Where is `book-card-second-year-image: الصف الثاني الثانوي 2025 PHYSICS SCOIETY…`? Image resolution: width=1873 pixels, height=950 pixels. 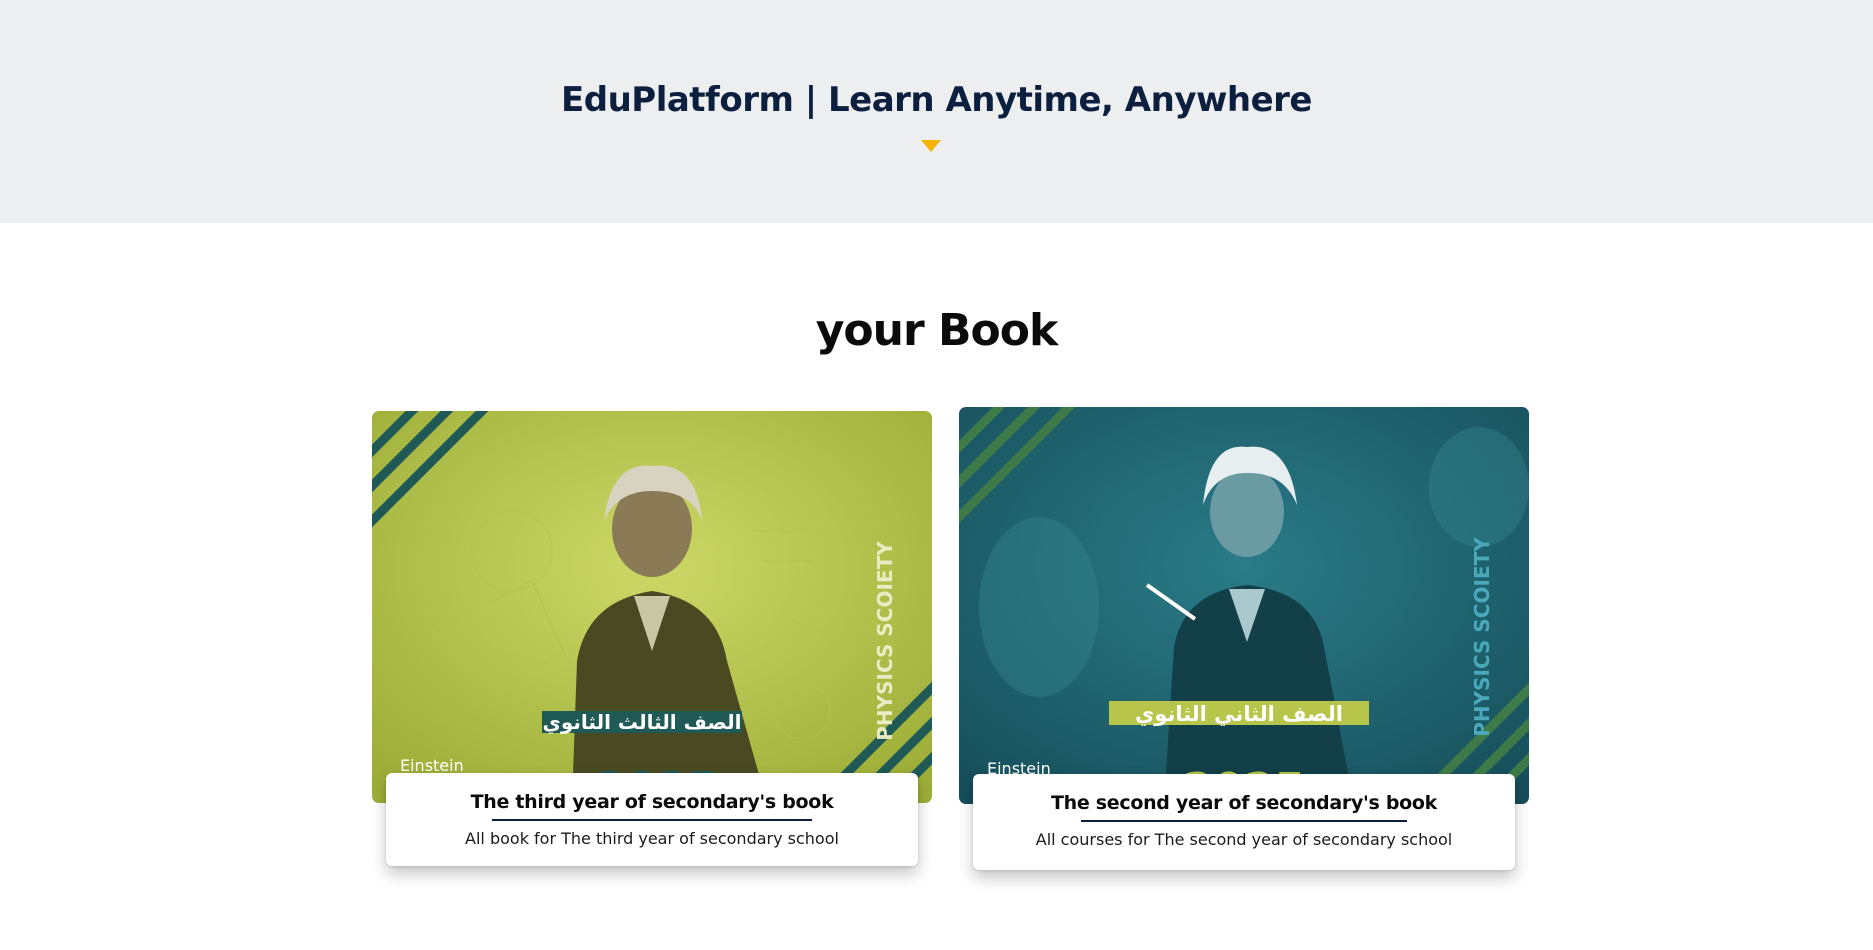 book-card-second-year-image: الصف الثاني الثانوي 2025 PHYSICS SCOIETY… is located at coordinates (1244, 605).